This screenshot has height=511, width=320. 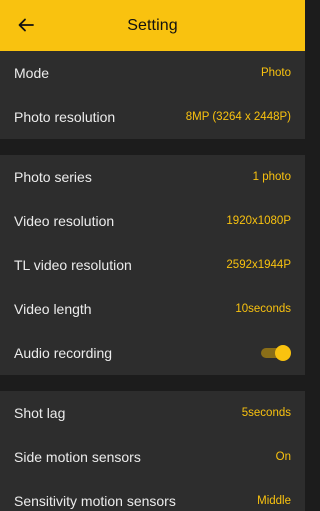 What do you see at coordinates (152, 413) in the screenshot?
I see `setting-shot-lag: Shot lag 5seconds` at bounding box center [152, 413].